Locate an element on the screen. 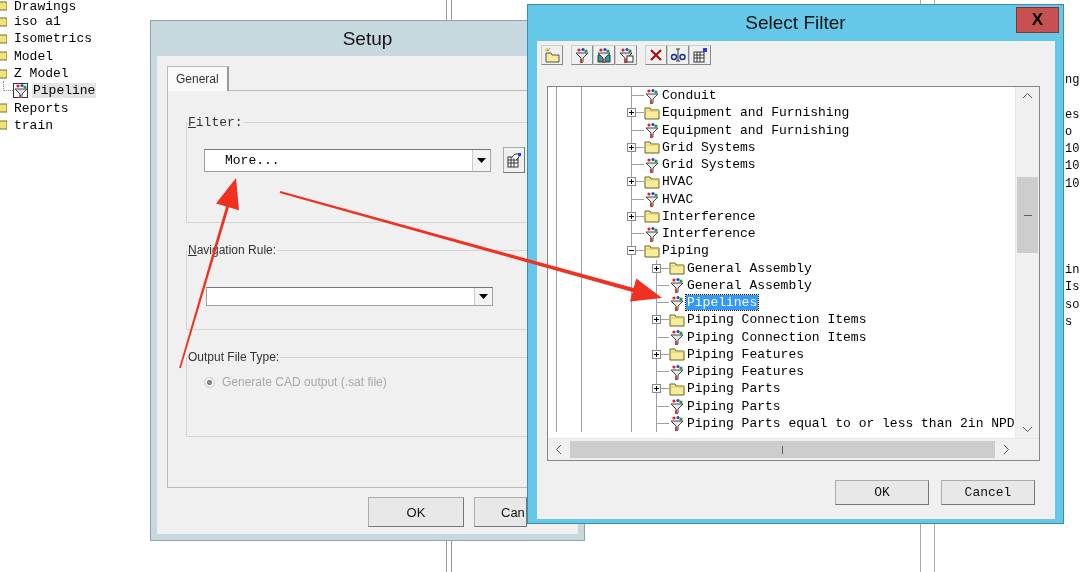 This screenshot has height=572, width=1080. text-fragment: ng is located at coordinates (1072, 80).